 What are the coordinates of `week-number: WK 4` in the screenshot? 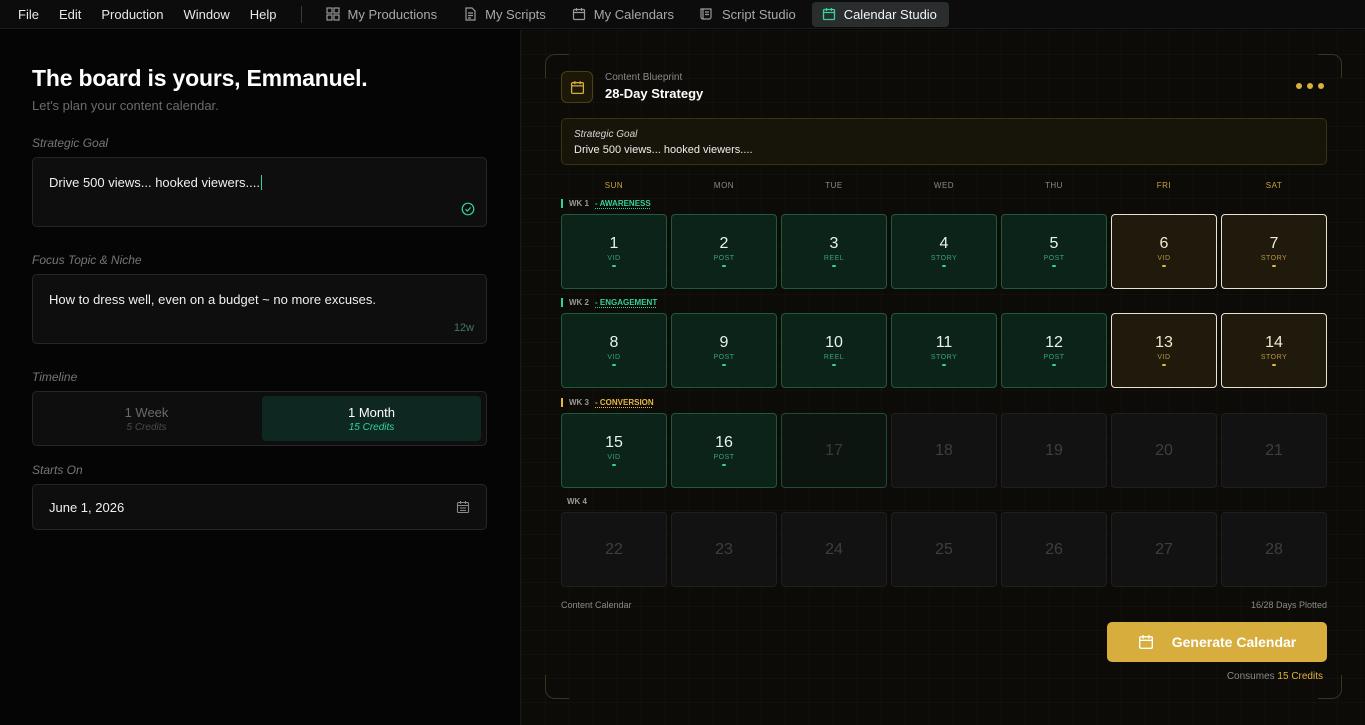 It's located at (577, 501).